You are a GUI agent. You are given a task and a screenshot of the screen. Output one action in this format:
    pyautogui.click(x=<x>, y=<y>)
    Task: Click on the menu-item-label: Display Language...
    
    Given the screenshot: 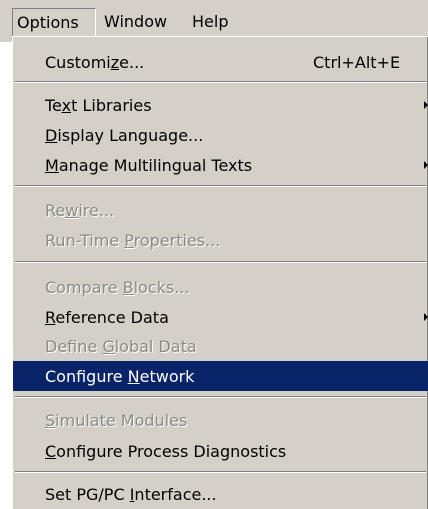 What is the action you would take?
    pyautogui.click(x=124, y=135)
    